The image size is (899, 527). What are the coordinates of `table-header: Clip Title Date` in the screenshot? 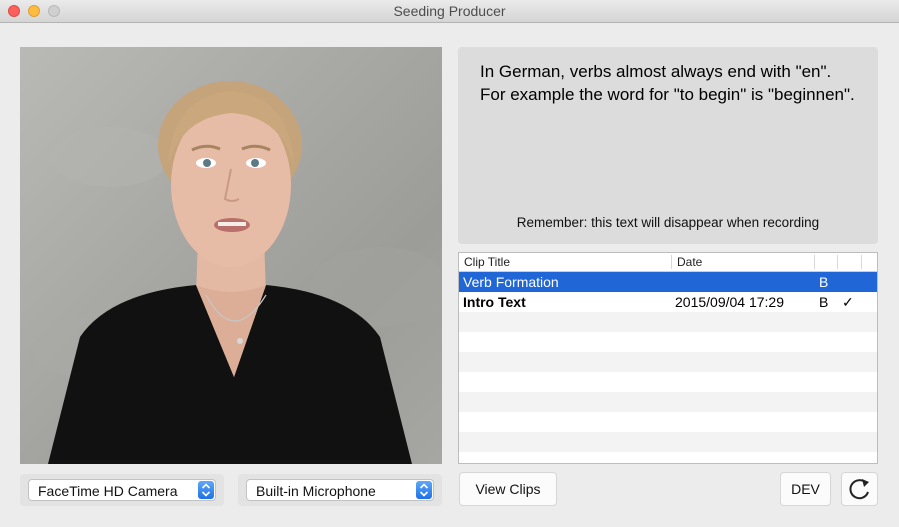 It's located at (668, 262).